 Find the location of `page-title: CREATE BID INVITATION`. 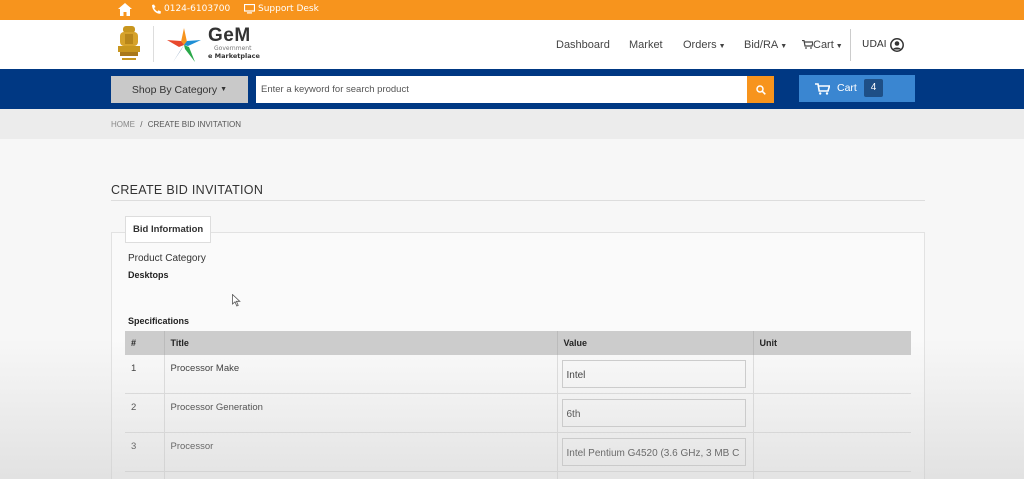

page-title: CREATE BID INVITATION is located at coordinates (187, 190).